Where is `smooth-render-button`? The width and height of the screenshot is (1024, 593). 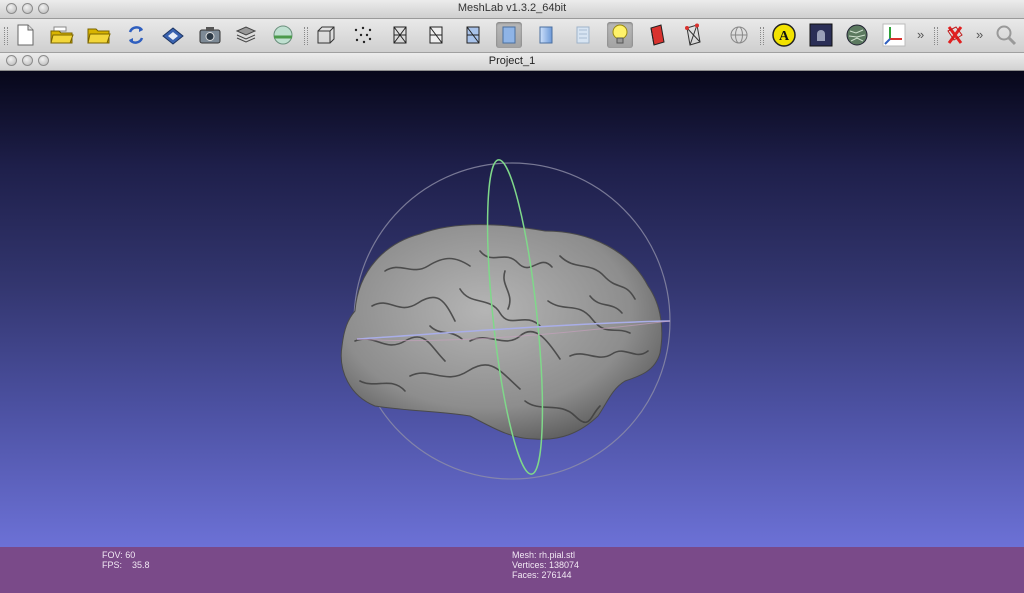 smooth-render-button is located at coordinates (546, 35).